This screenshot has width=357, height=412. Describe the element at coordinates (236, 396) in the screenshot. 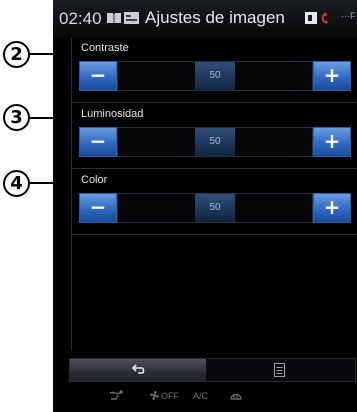

I see `defrost-icon` at that location.